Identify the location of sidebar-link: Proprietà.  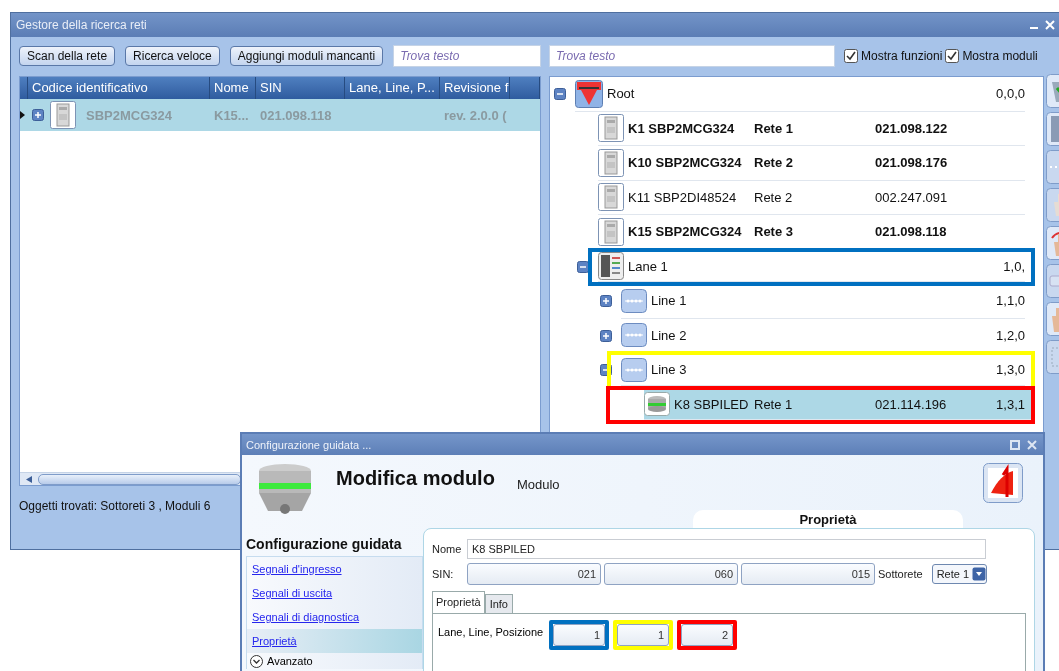
(334, 641).